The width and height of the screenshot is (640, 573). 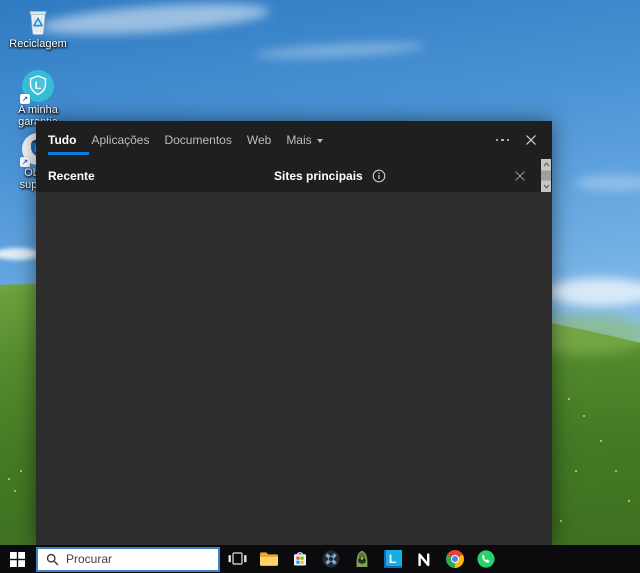 I want to click on pinned-apps: L, so click(x=361, y=559).